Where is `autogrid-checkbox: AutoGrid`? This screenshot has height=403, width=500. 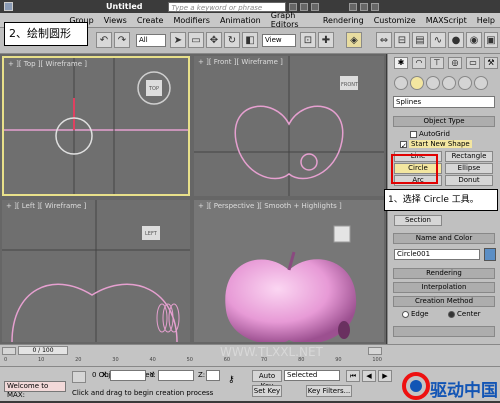 autogrid-checkbox: AutoGrid is located at coordinates (430, 134).